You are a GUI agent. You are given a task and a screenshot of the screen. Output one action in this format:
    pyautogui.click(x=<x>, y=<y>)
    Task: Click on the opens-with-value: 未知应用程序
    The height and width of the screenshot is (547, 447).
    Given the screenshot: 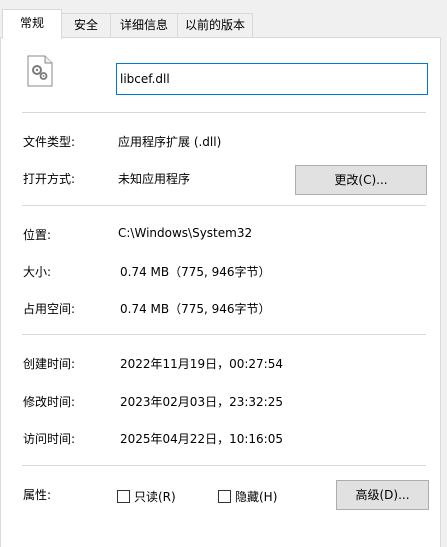 What is the action you would take?
    pyautogui.click(x=154, y=179)
    